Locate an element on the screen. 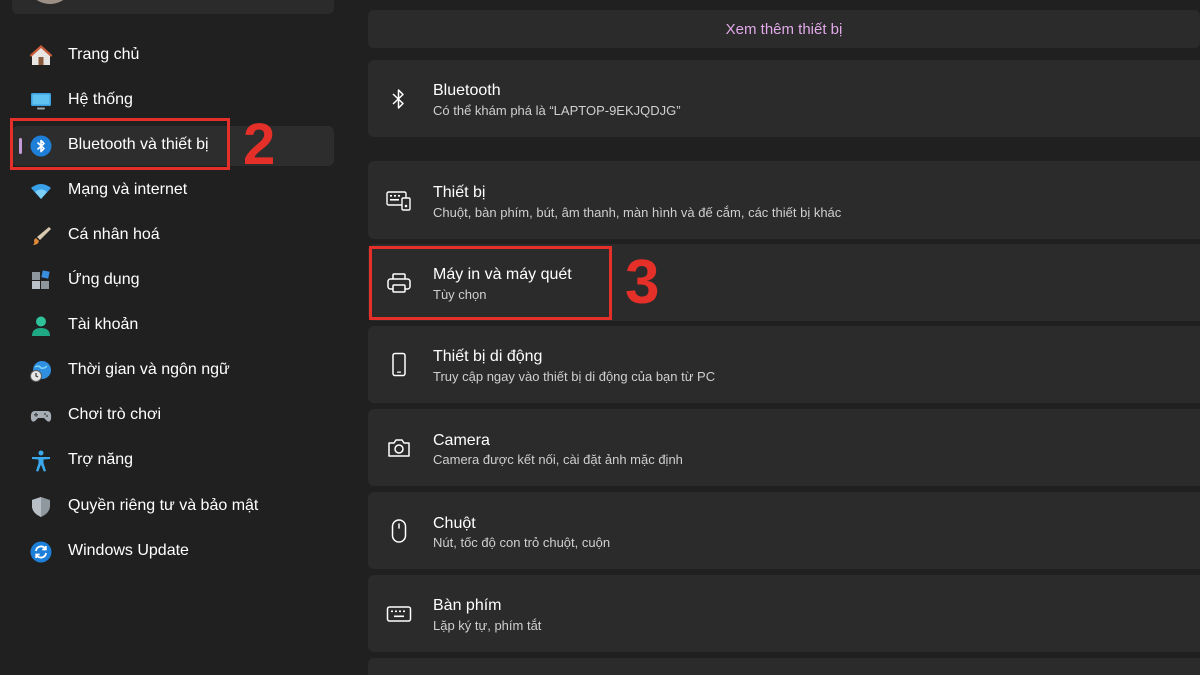 The width and height of the screenshot is (1200, 675). keyboard-icon is located at coordinates (399, 614).